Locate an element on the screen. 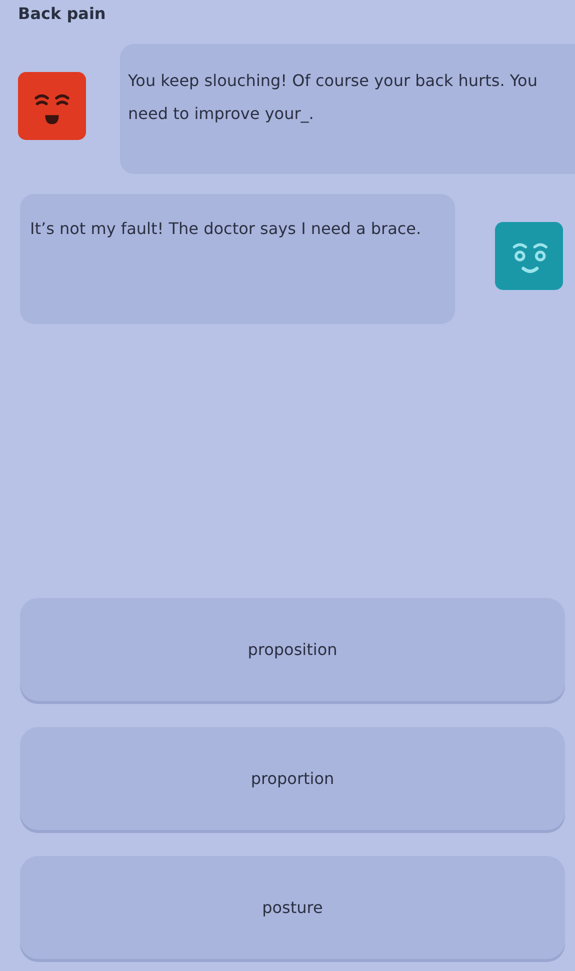  answer-option: proposition is located at coordinates (292, 649).